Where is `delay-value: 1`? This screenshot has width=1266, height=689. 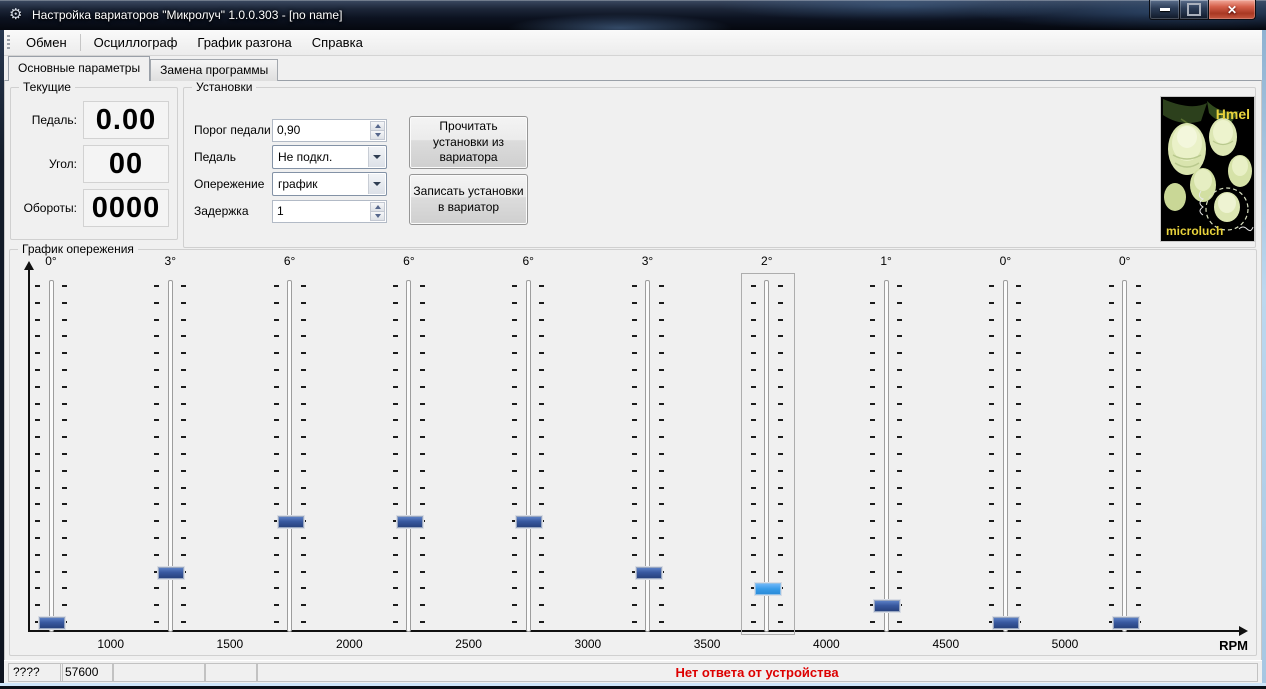
delay-value: 1 is located at coordinates (280, 211).